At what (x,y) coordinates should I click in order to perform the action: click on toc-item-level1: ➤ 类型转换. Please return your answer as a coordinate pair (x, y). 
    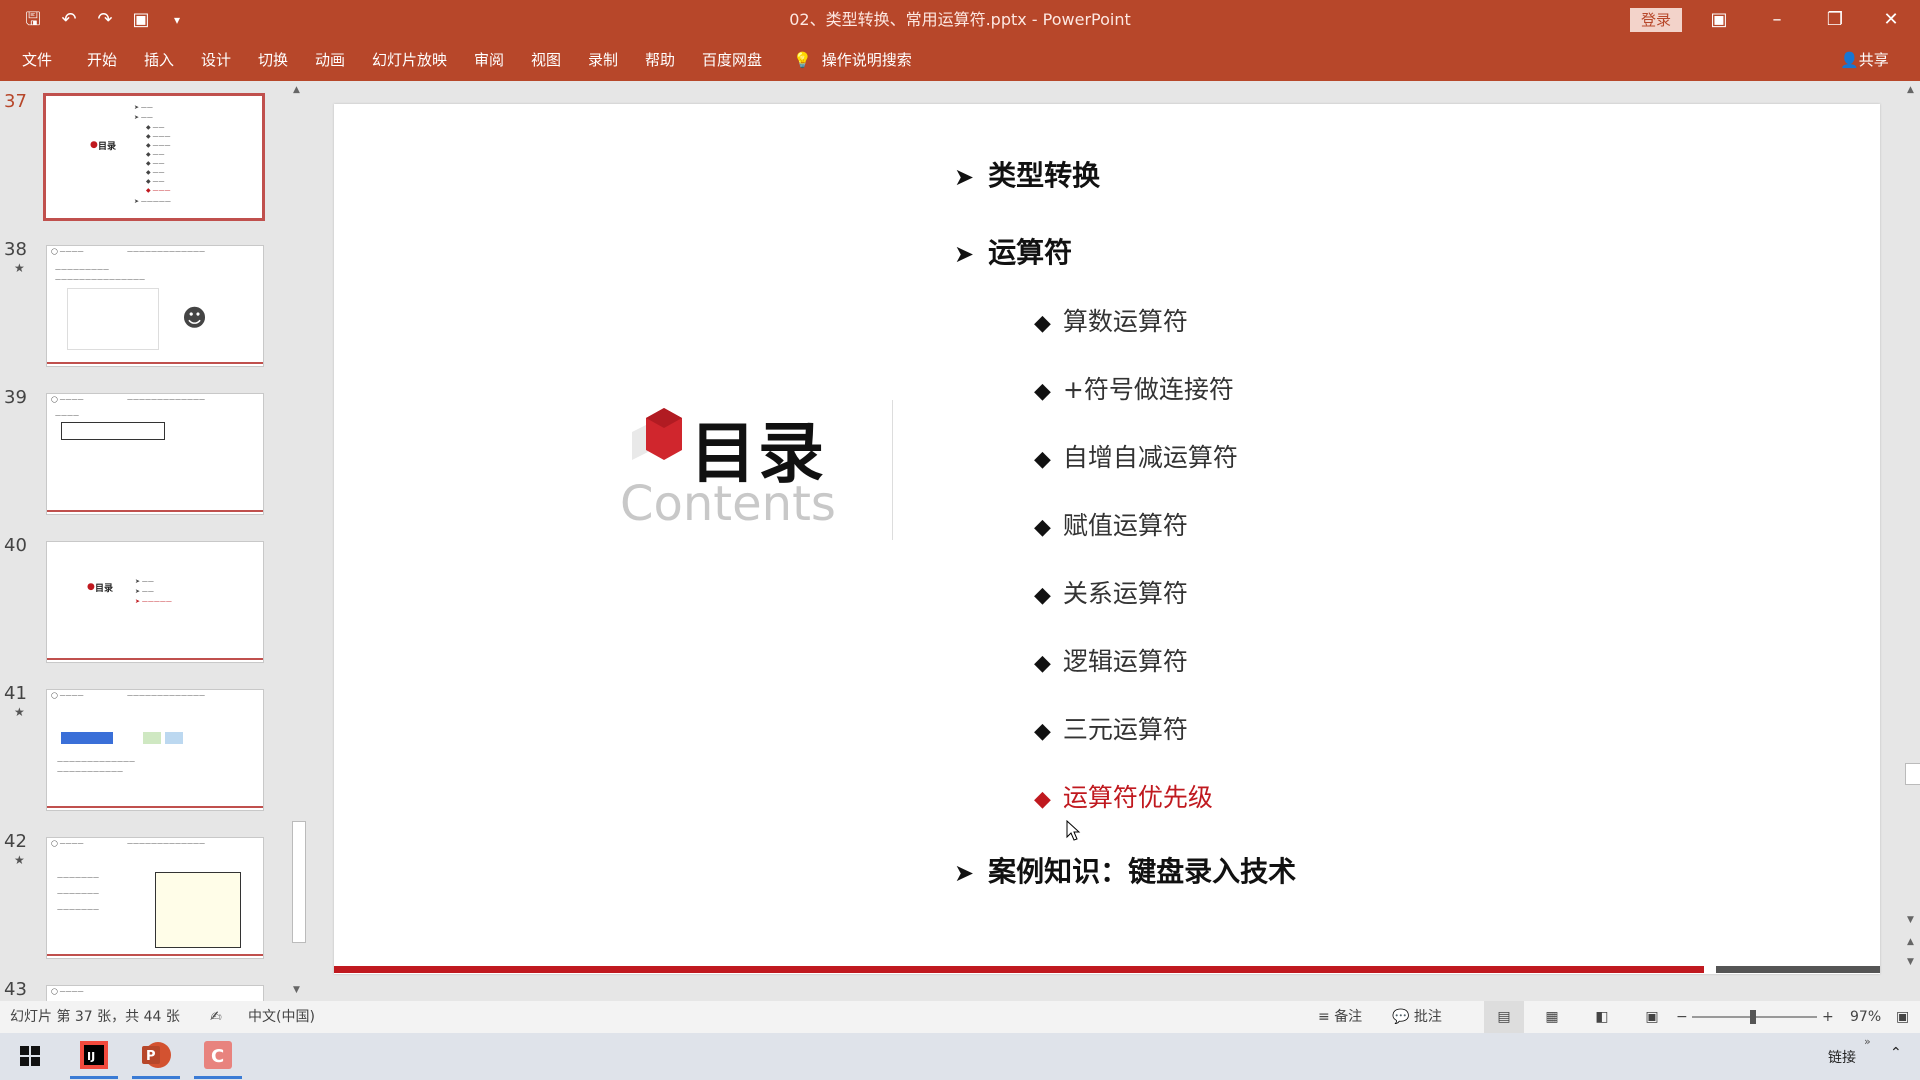
    Looking at the image, I should click on (1027, 175).